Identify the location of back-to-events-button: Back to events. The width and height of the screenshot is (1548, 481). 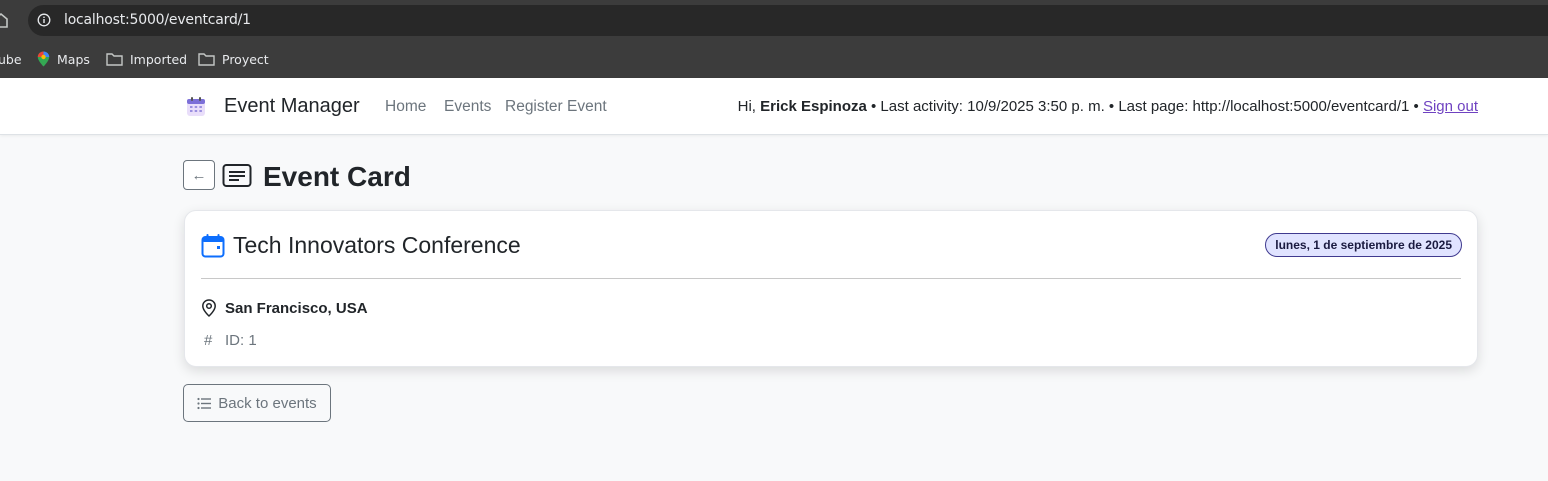
(257, 403).